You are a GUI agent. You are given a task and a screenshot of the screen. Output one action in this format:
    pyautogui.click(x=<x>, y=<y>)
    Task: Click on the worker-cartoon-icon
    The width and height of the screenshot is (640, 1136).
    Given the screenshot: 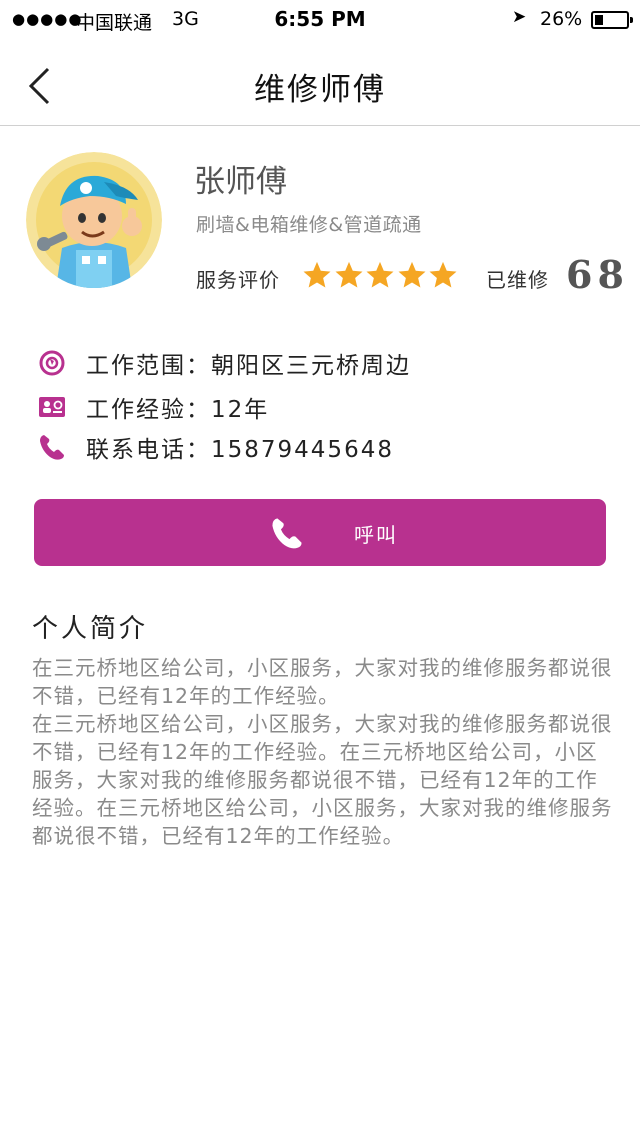 What is the action you would take?
    pyautogui.click(x=94, y=220)
    